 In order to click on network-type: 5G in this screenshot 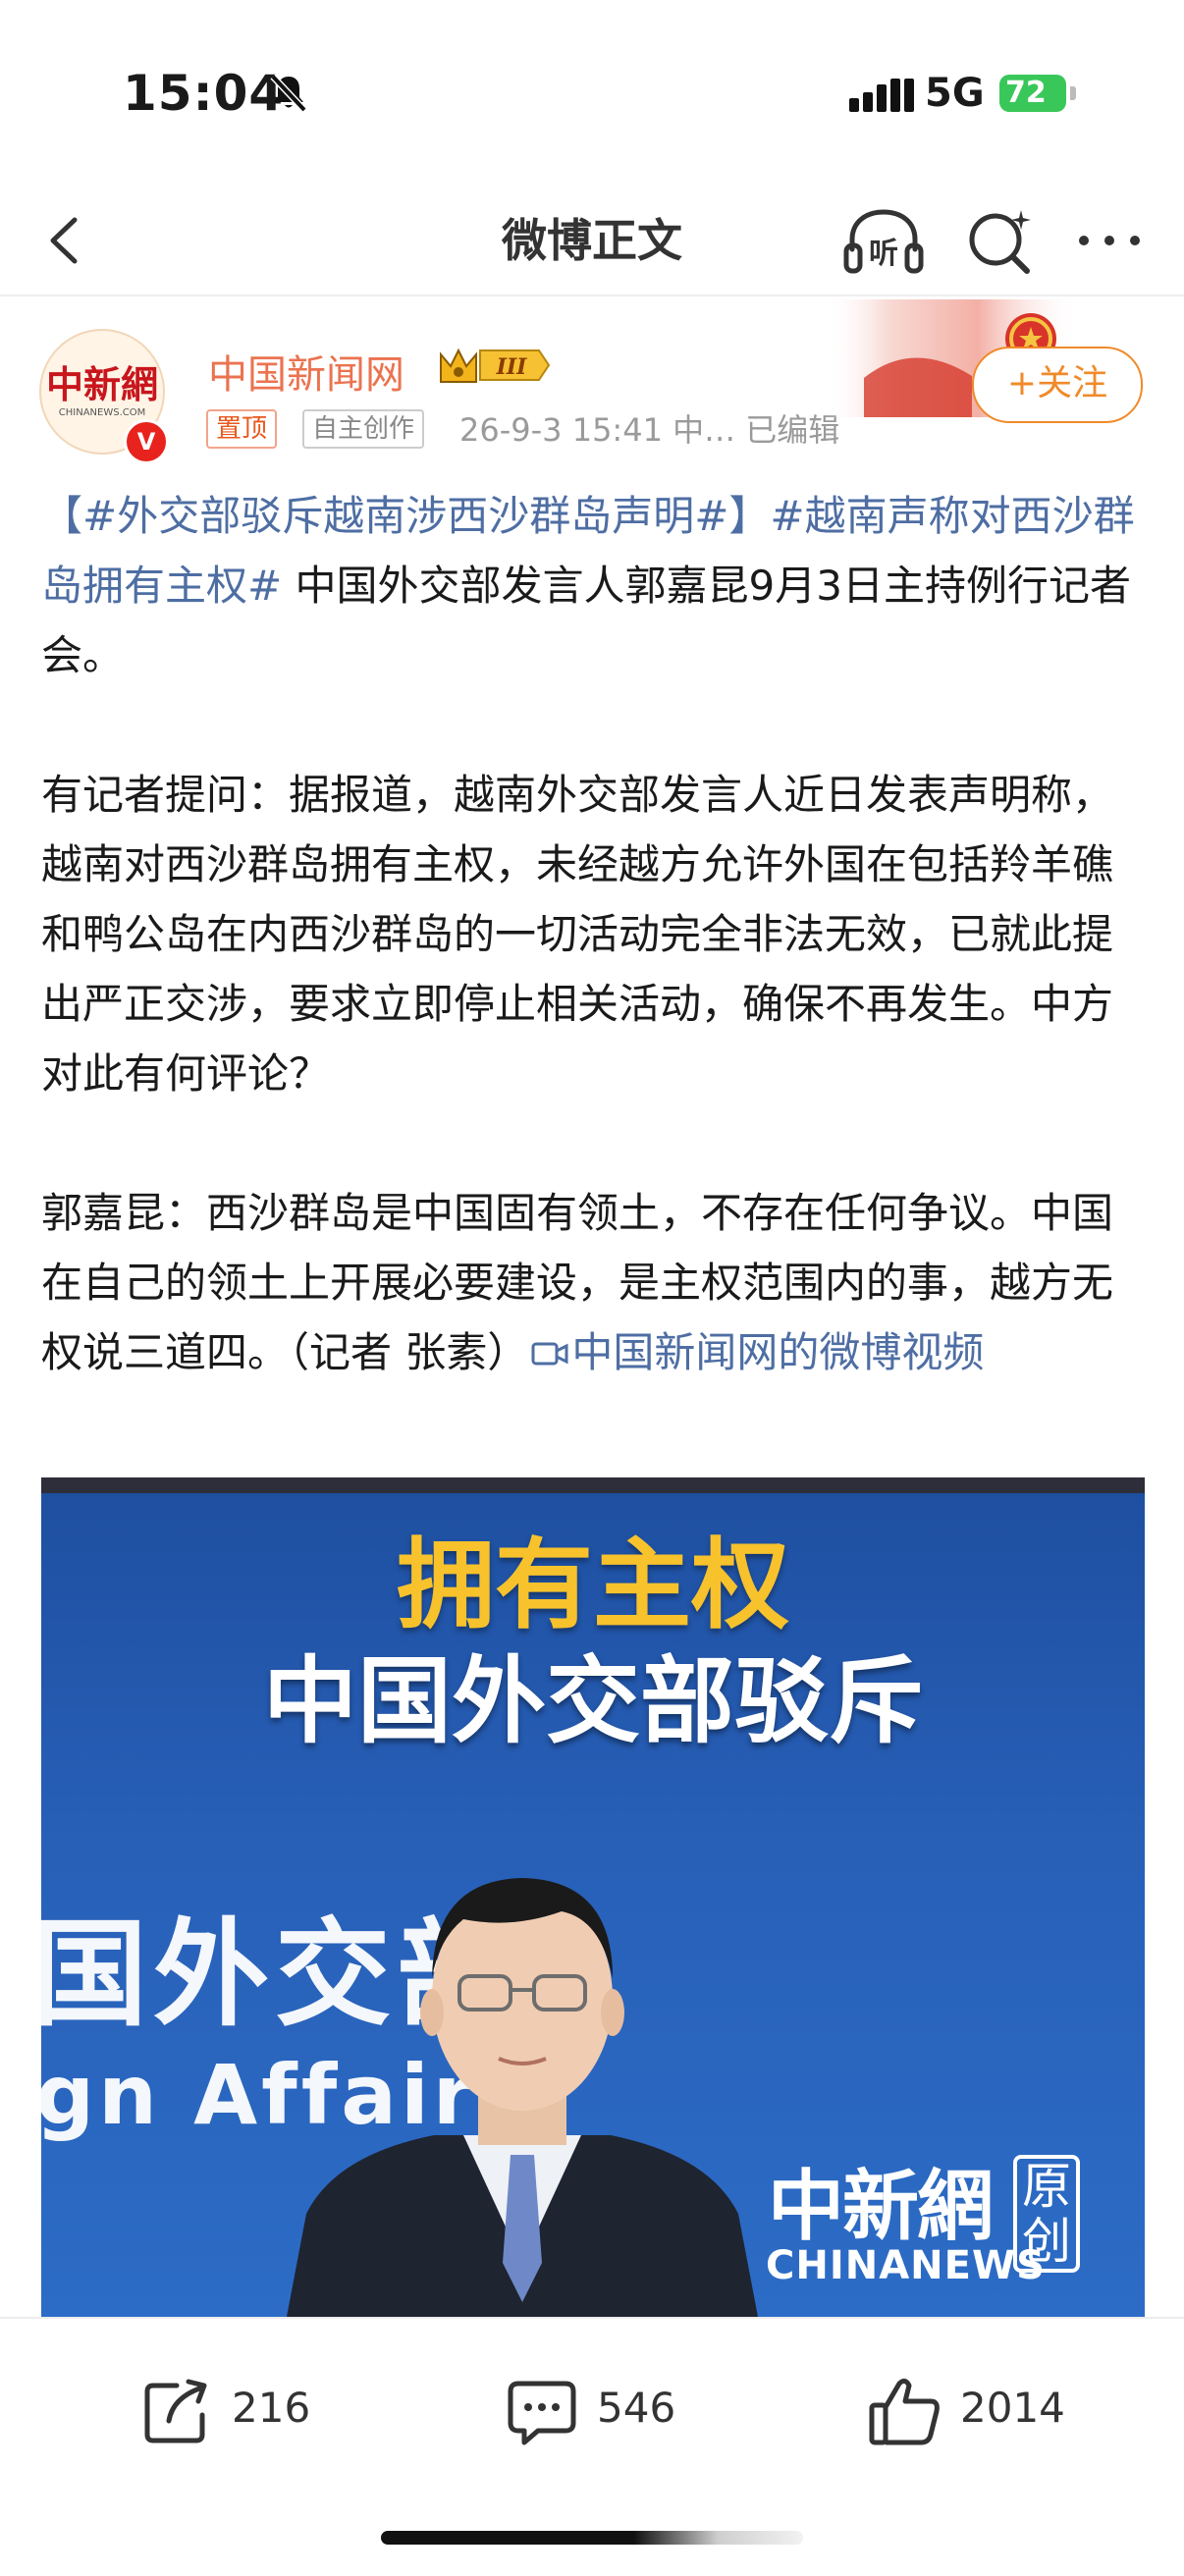, I will do `click(955, 93)`.